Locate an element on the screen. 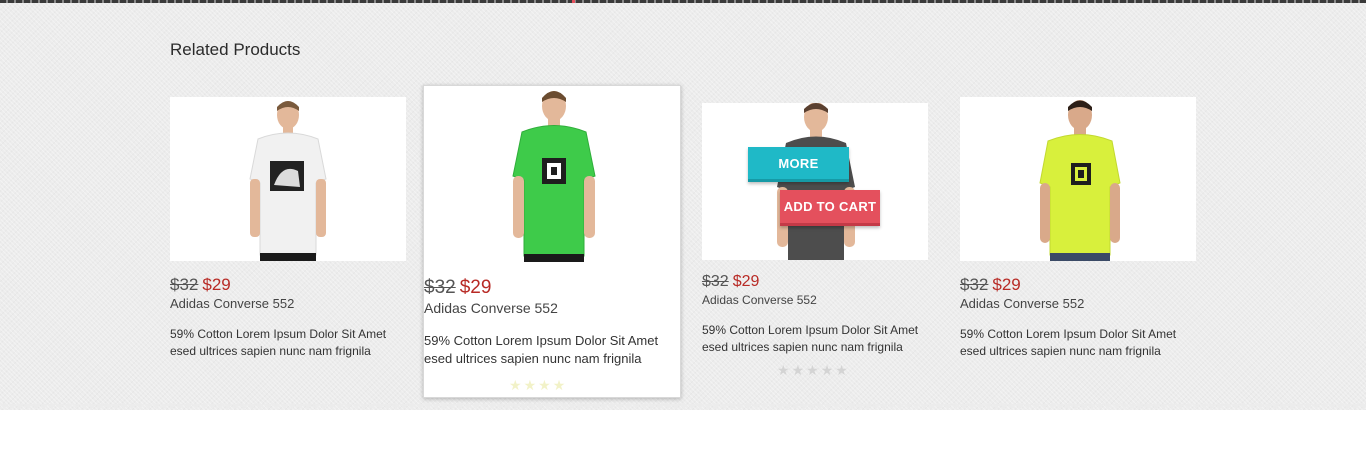 This screenshot has width=1366, height=469. white-tshirt-model-photo-icon is located at coordinates (288, 179).